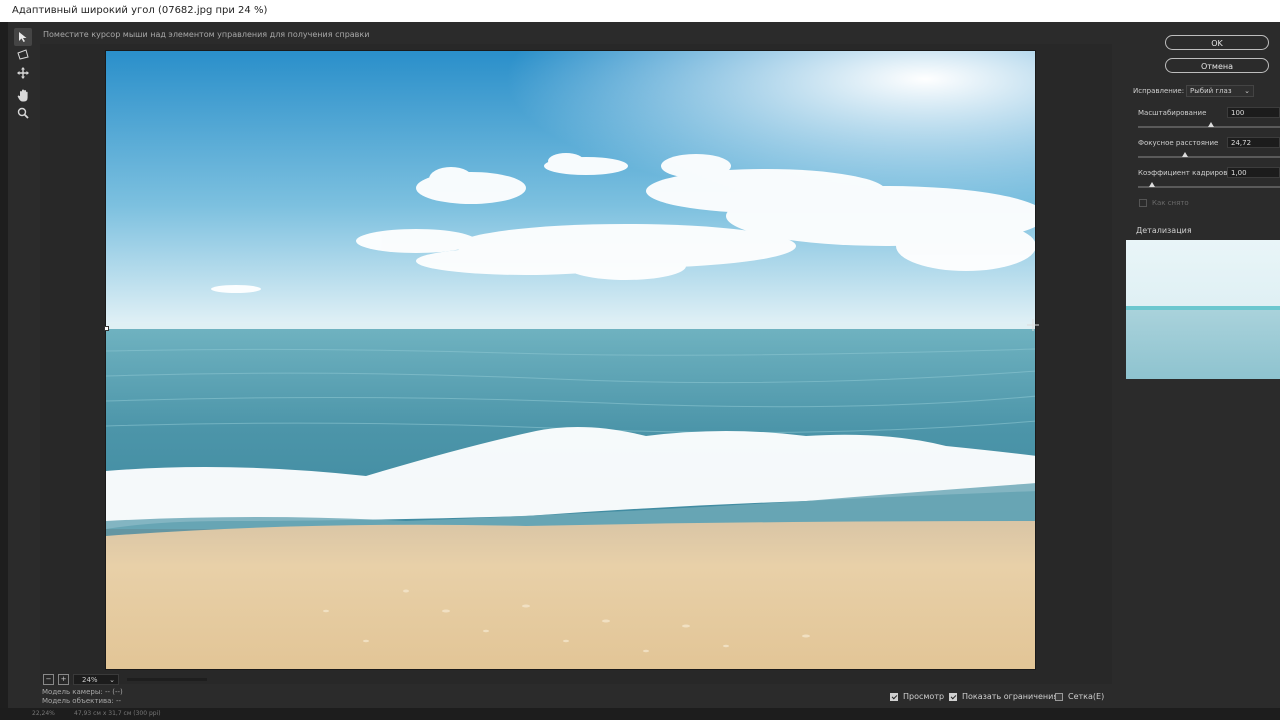 This screenshot has height=720, width=1280. I want to click on correction-value: Рыбий глаз, so click(1211, 91).